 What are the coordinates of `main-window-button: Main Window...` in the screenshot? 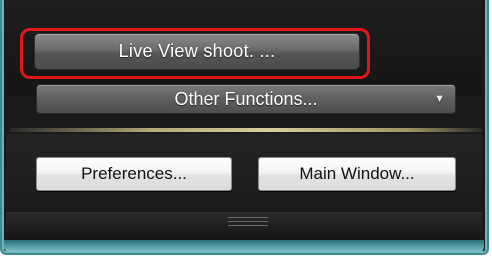 It's located at (357, 174).